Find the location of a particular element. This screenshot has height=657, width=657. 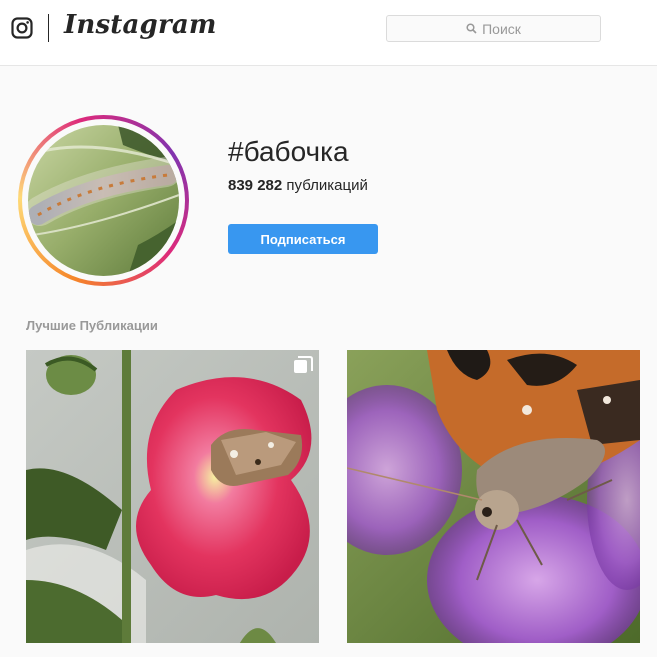

top-navigation-bar: Instagram Поиск is located at coordinates (328, 33).